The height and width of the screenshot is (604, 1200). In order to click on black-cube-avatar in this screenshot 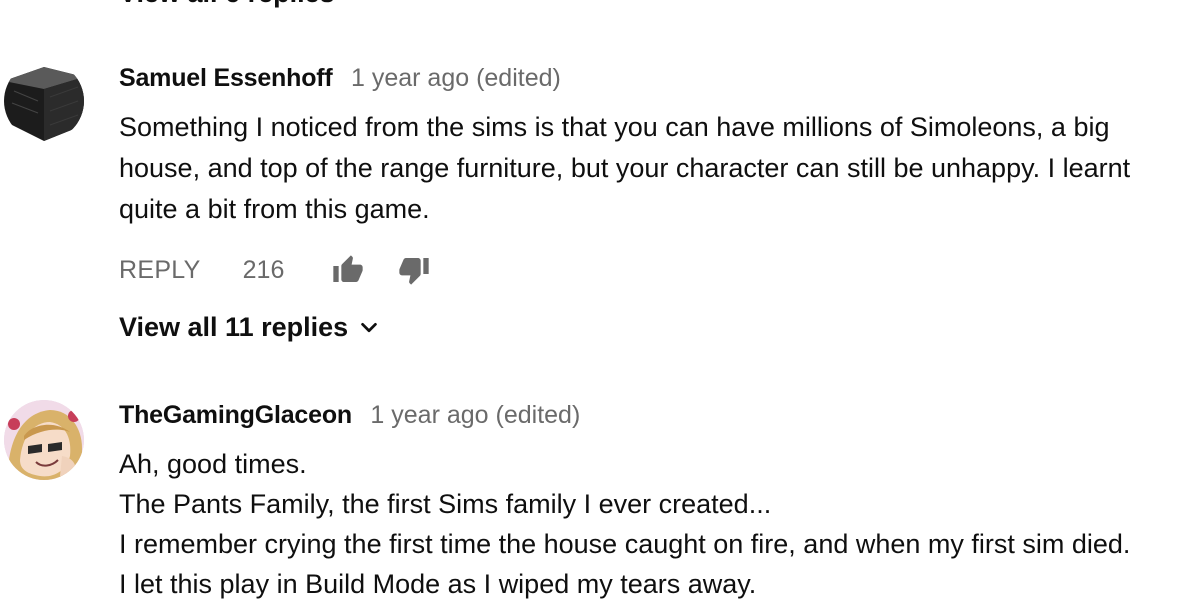, I will do `click(44, 101)`.